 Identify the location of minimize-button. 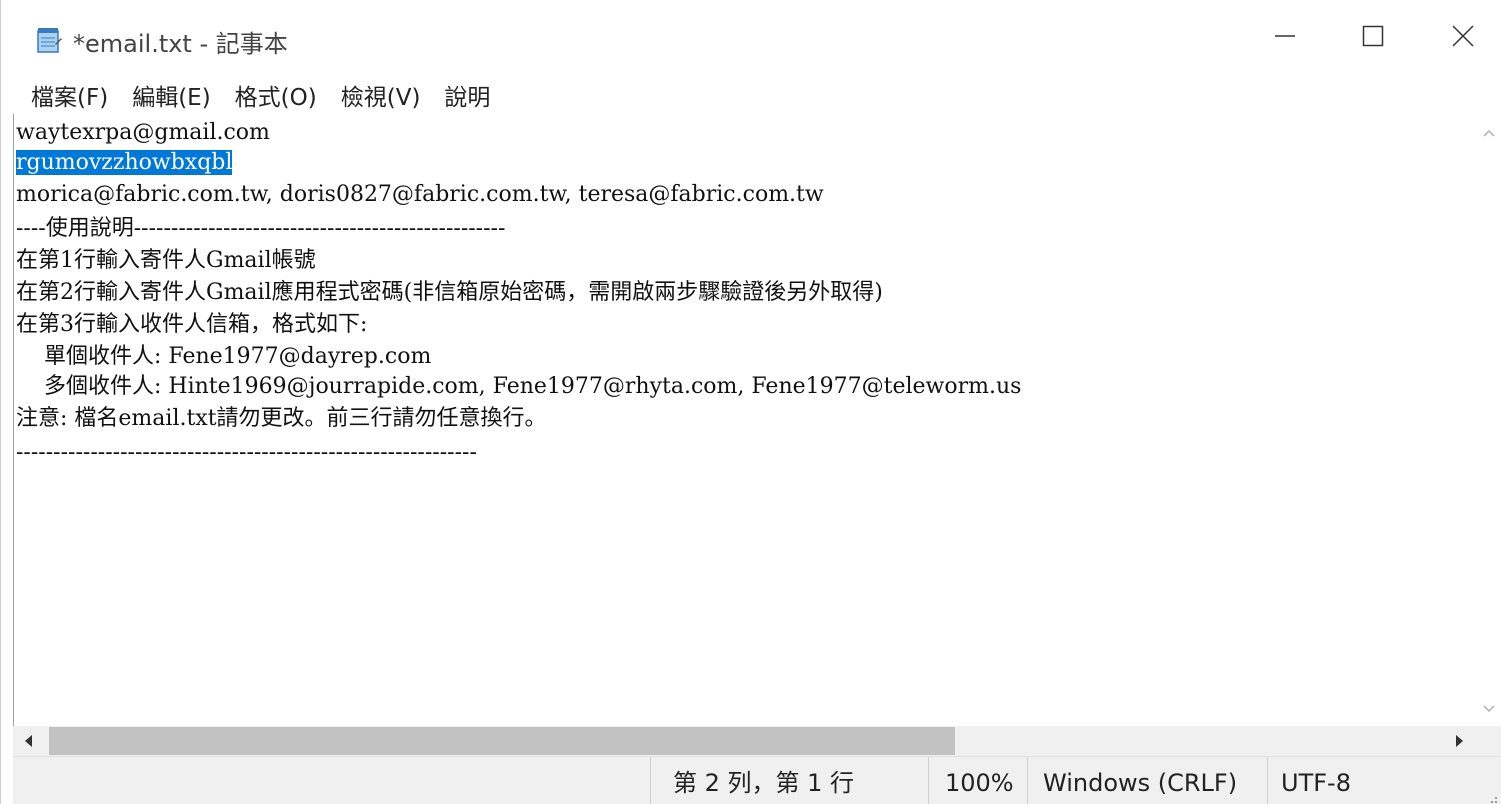
(1285, 38).